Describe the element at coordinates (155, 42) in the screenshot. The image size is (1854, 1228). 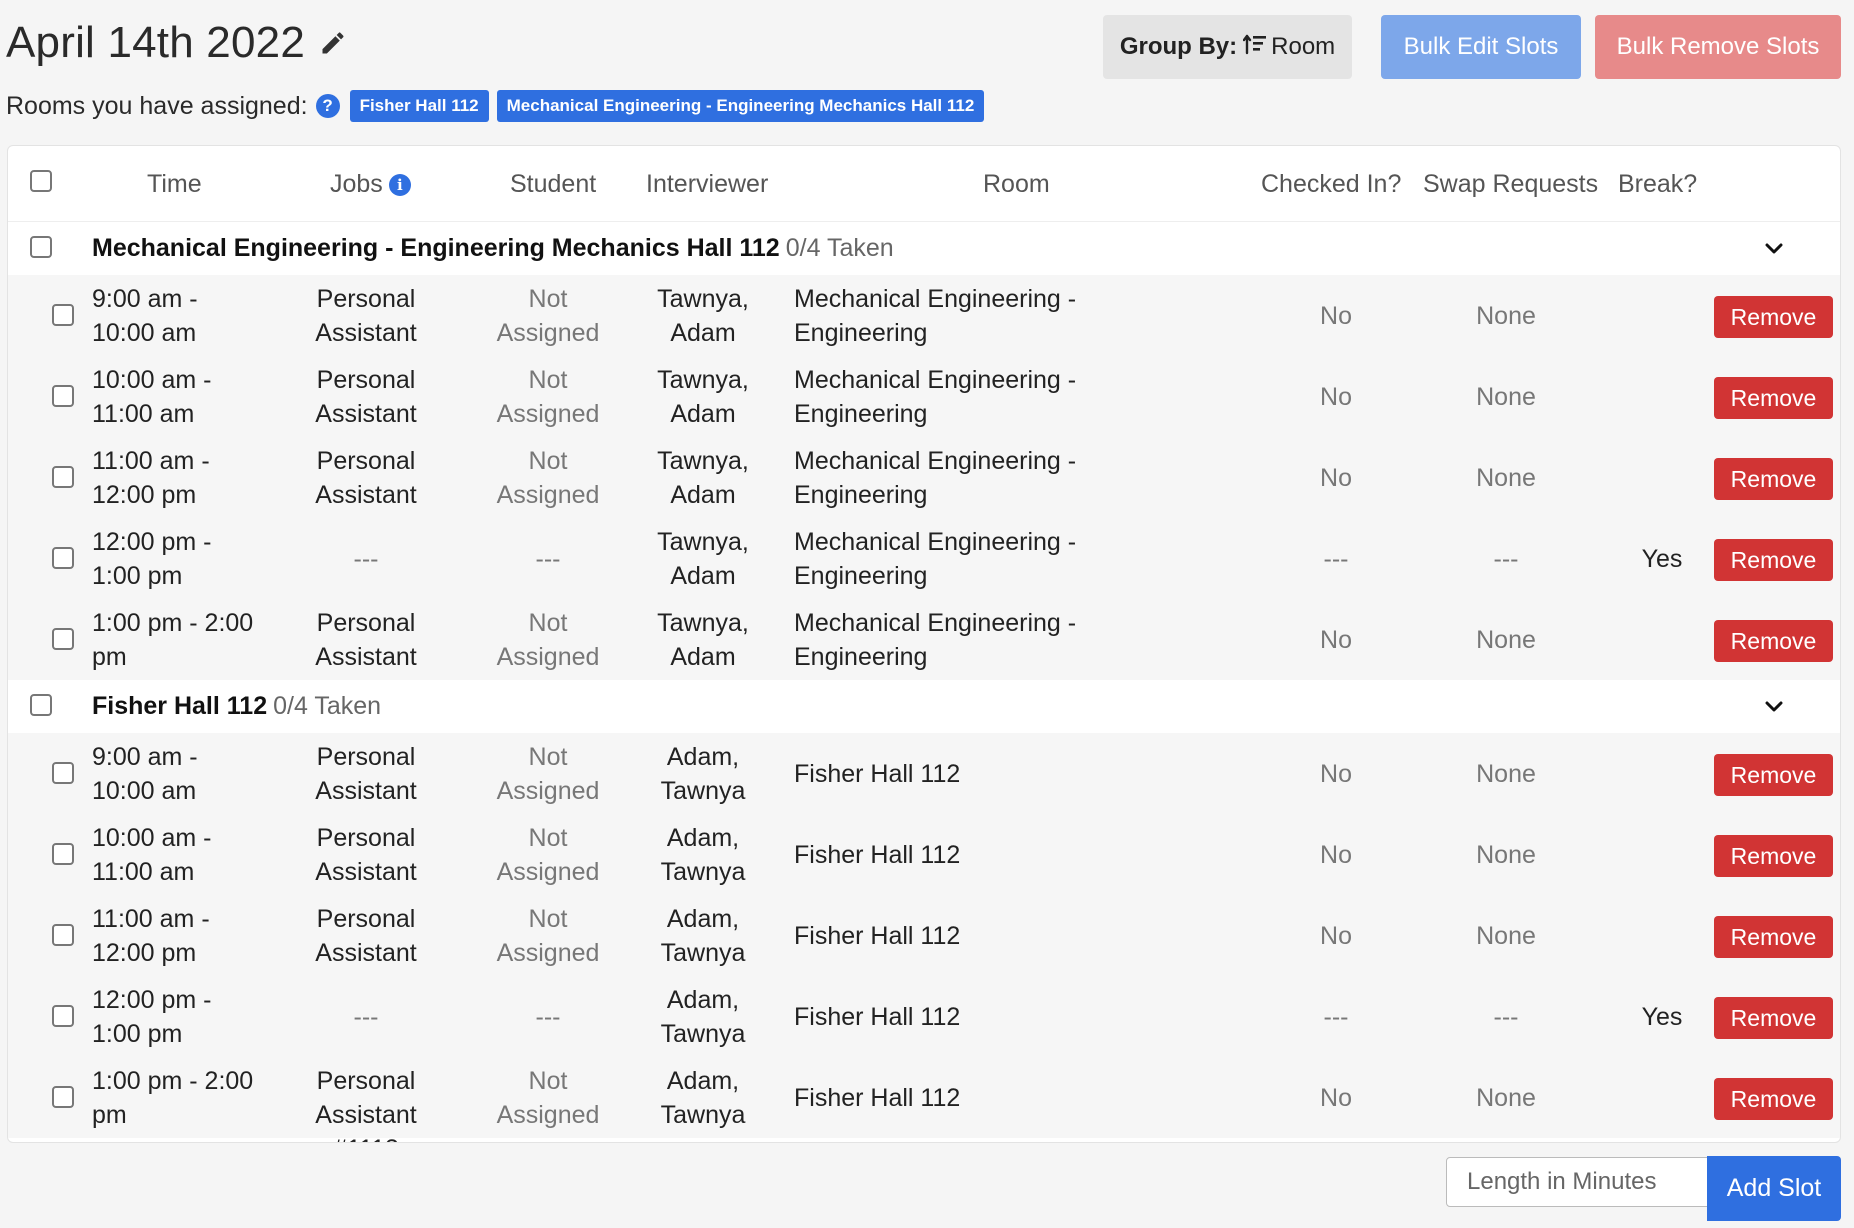
I see `page-title: April 14th 2022` at that location.